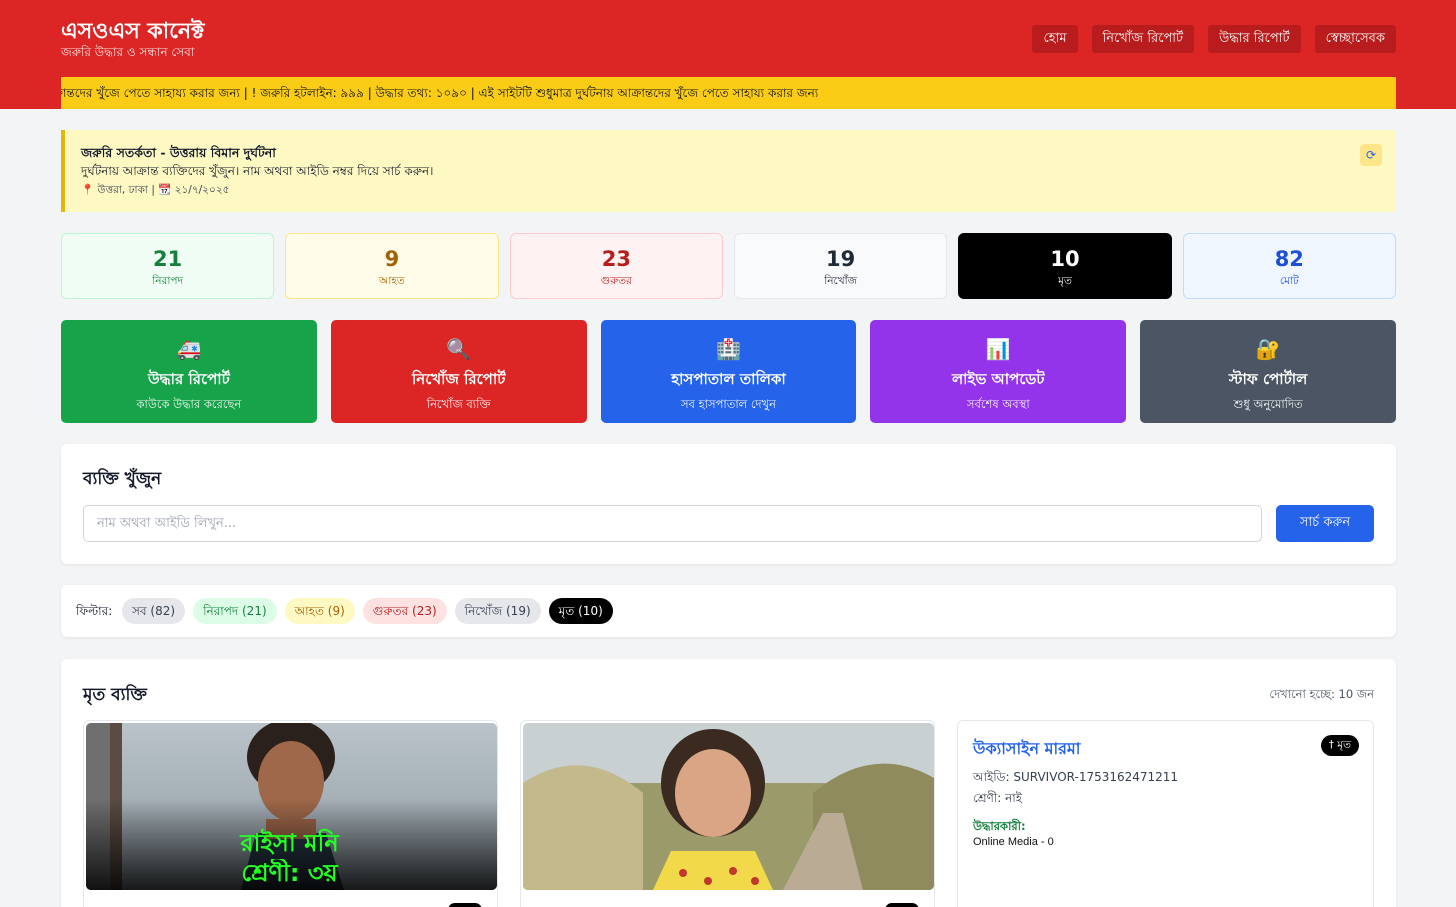  What do you see at coordinates (580, 611) in the screenshot?
I see `filter-chip-deceased: মৃত (10)` at bounding box center [580, 611].